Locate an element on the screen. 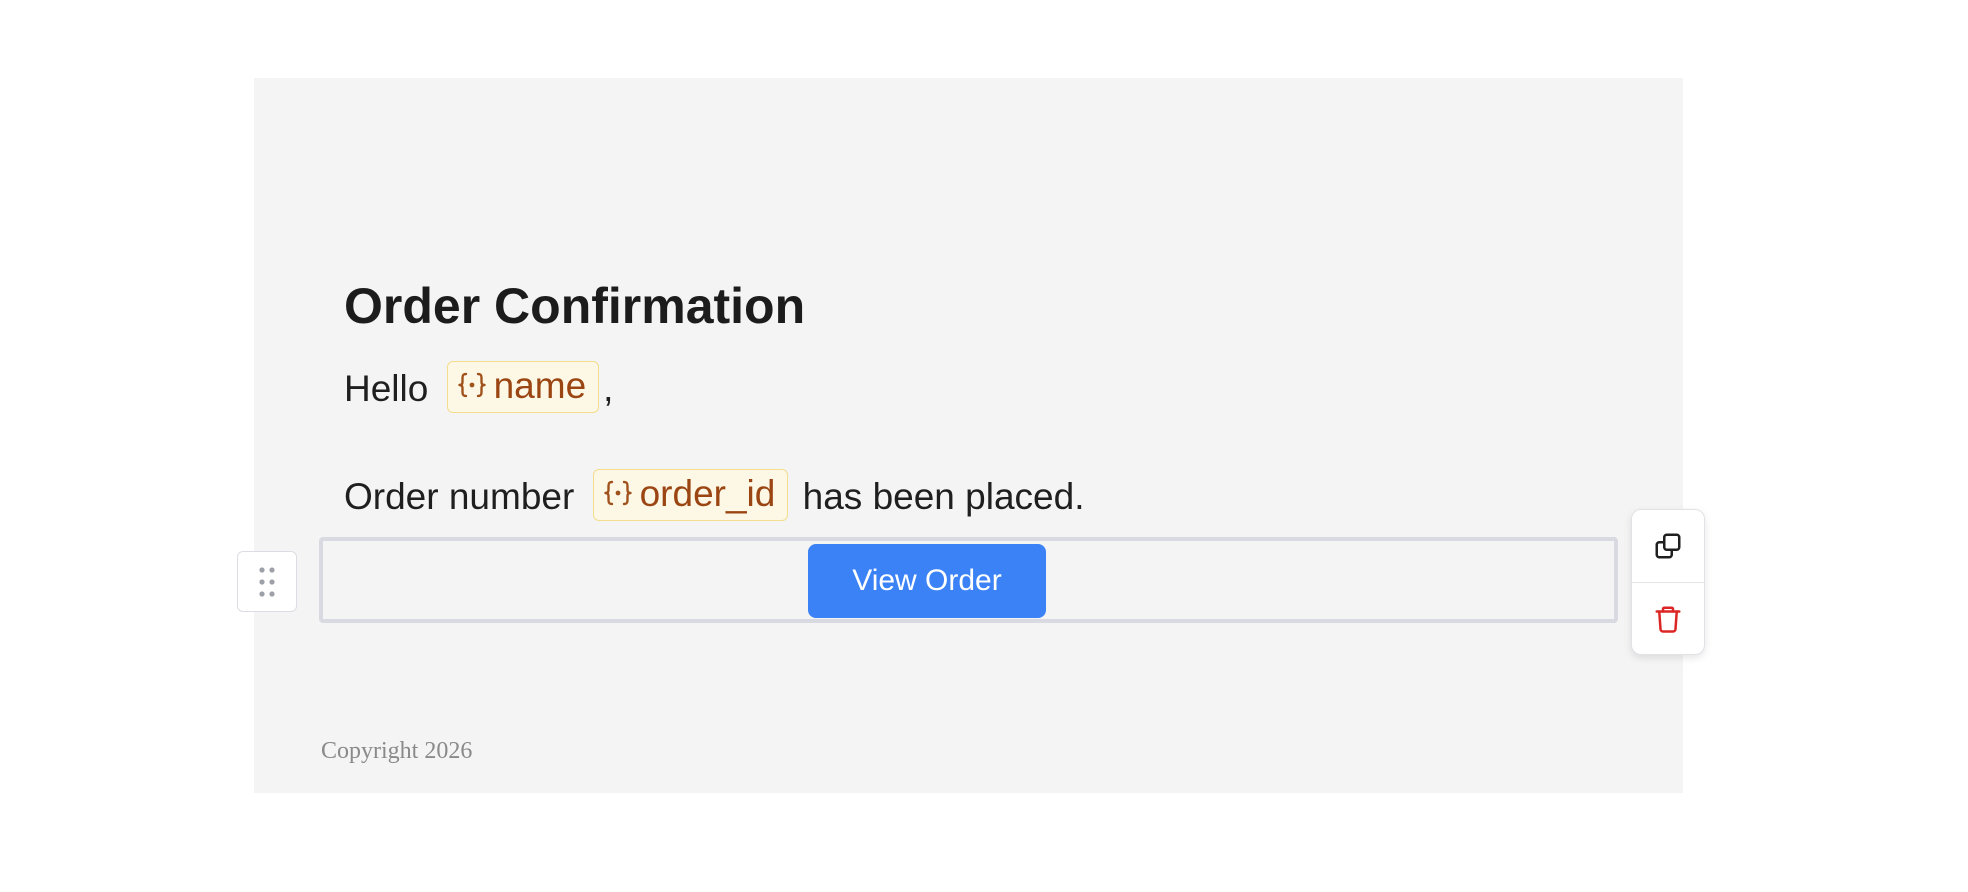 This screenshot has height=892, width=1968. footer-copyright: Copyright 2026 is located at coordinates (396, 751).